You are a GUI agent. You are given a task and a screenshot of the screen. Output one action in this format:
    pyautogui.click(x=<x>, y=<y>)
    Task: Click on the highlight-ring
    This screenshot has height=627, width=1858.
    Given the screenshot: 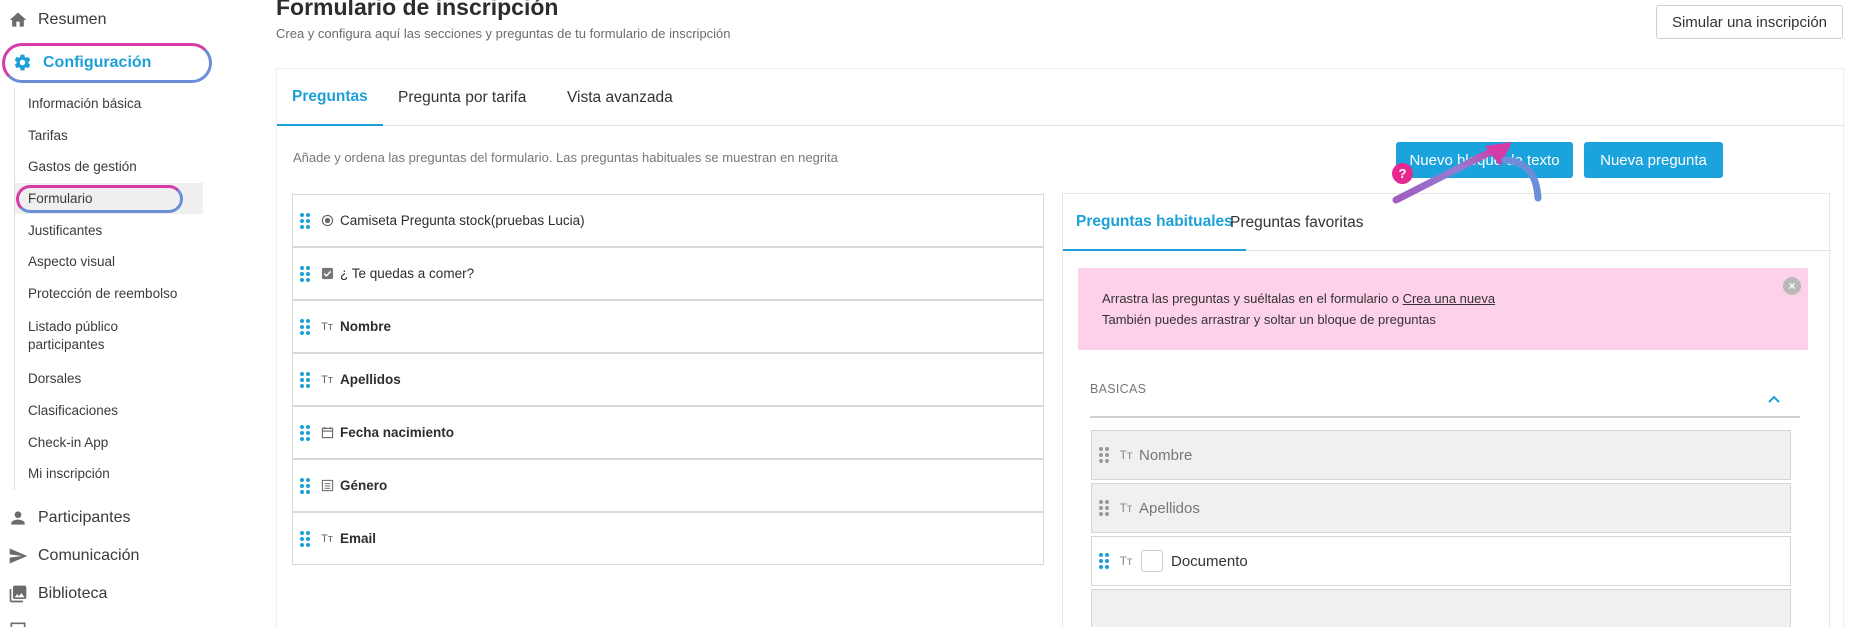 What is the action you would take?
    pyautogui.click(x=99, y=198)
    